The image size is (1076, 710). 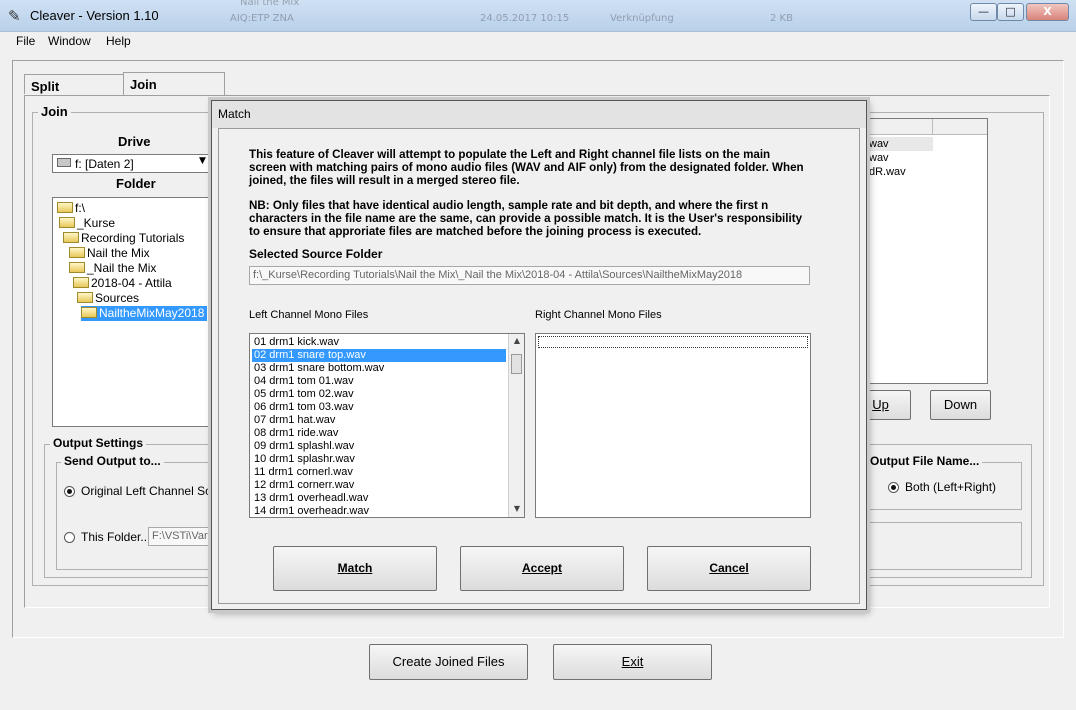 What do you see at coordinates (202, 161) in the screenshot?
I see `chevron-down-icon: ▼` at bounding box center [202, 161].